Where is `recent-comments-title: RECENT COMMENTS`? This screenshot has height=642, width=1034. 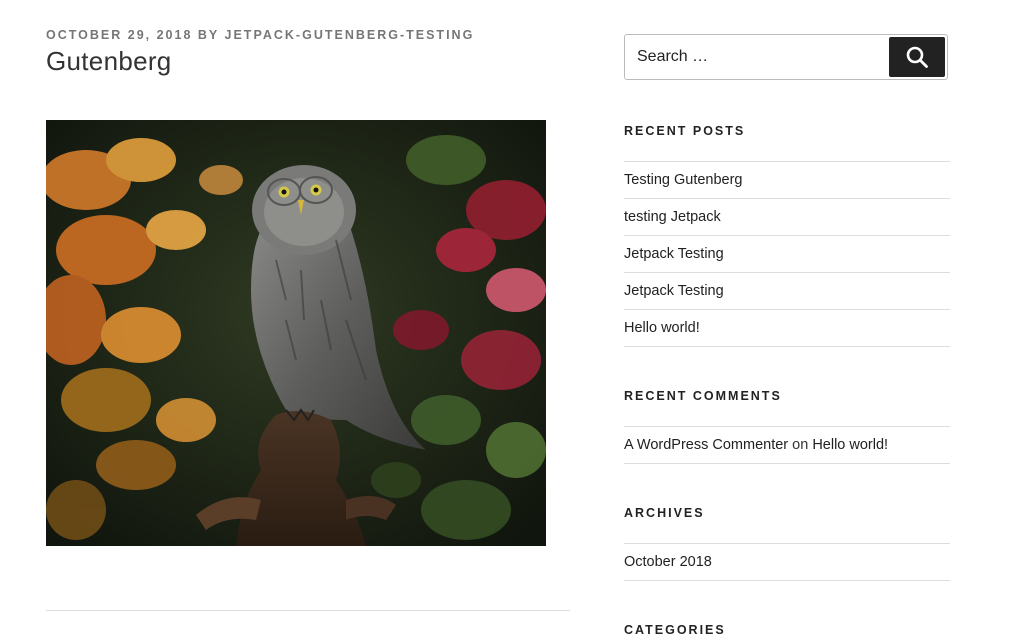
recent-comments-title: RECENT COMMENTS is located at coordinates (703, 396).